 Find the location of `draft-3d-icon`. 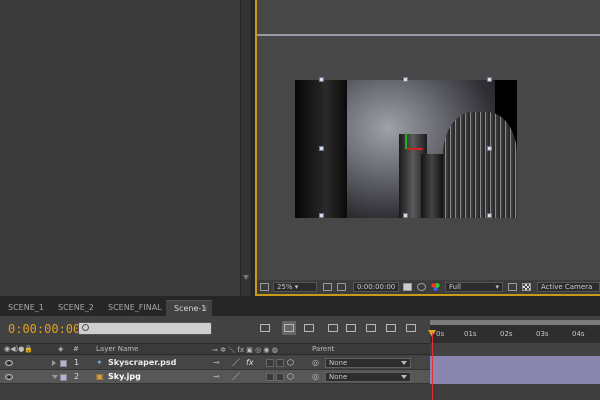

draft-3d-icon is located at coordinates (309, 328).